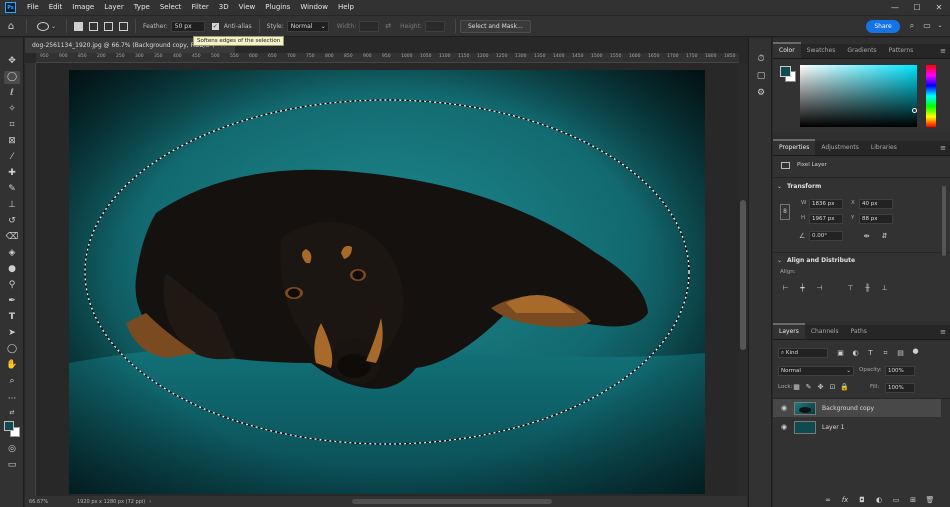 The height and width of the screenshot is (507, 950). I want to click on w-input: 1836 px, so click(826, 204).